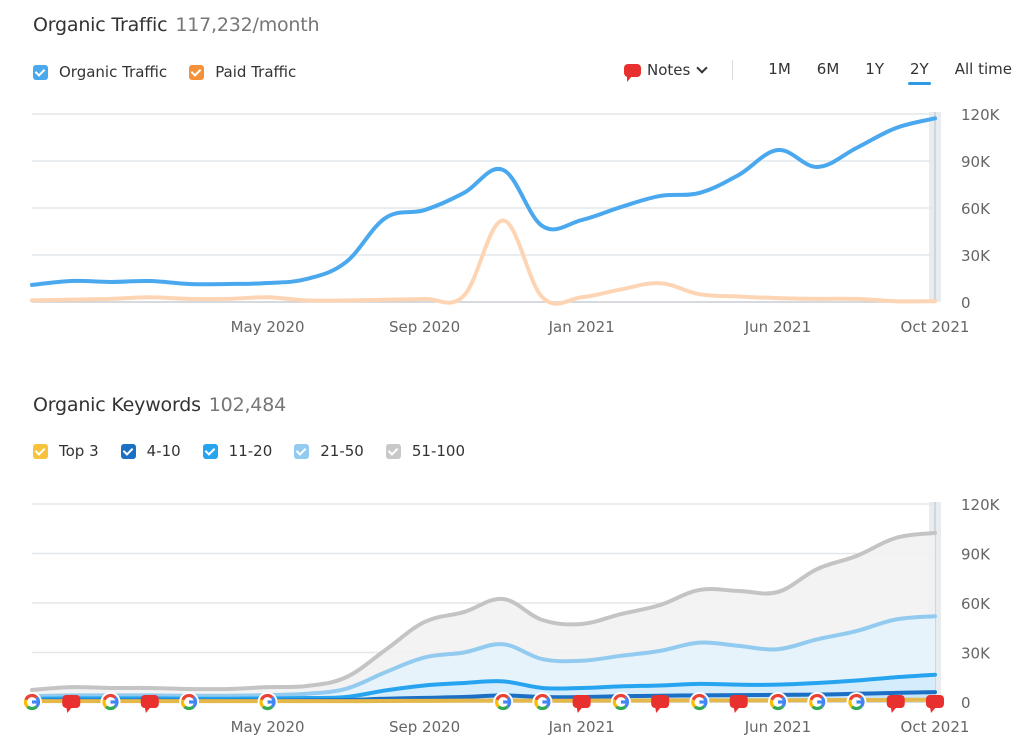 The image size is (1024, 746). I want to click on keywords-y-tick-label: 90K, so click(976, 555).